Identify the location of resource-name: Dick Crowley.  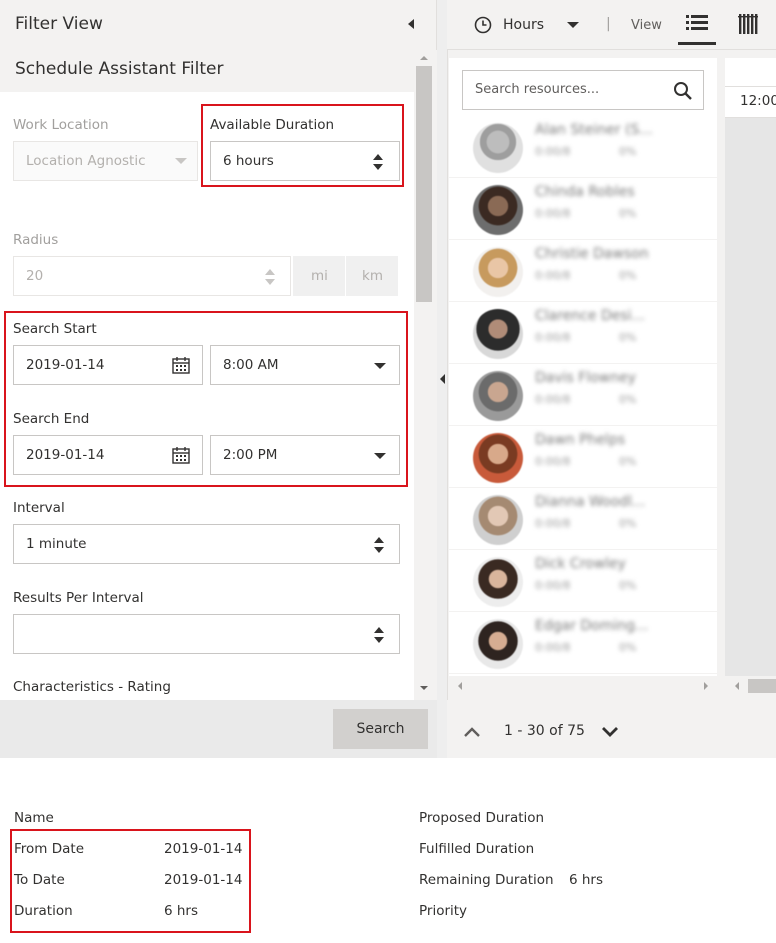
(580, 564).